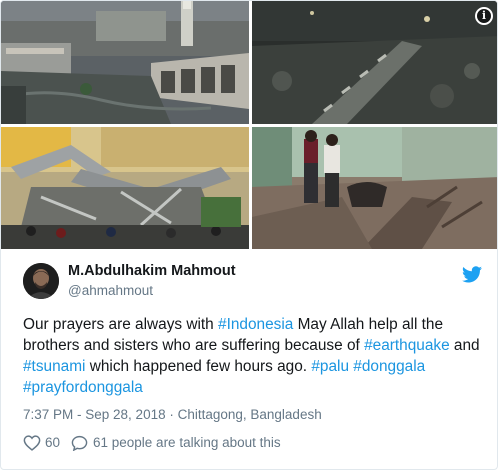  Describe the element at coordinates (41, 281) in the screenshot. I see `avatar` at that location.